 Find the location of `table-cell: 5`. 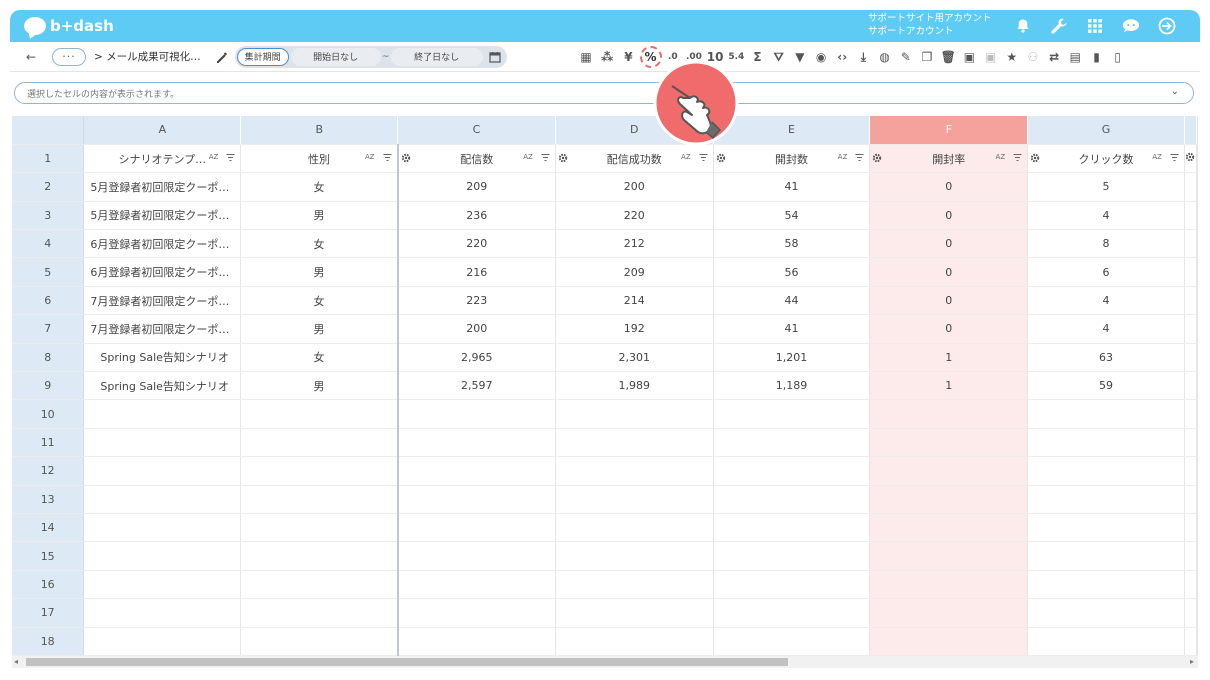

table-cell: 5 is located at coordinates (1106, 187).